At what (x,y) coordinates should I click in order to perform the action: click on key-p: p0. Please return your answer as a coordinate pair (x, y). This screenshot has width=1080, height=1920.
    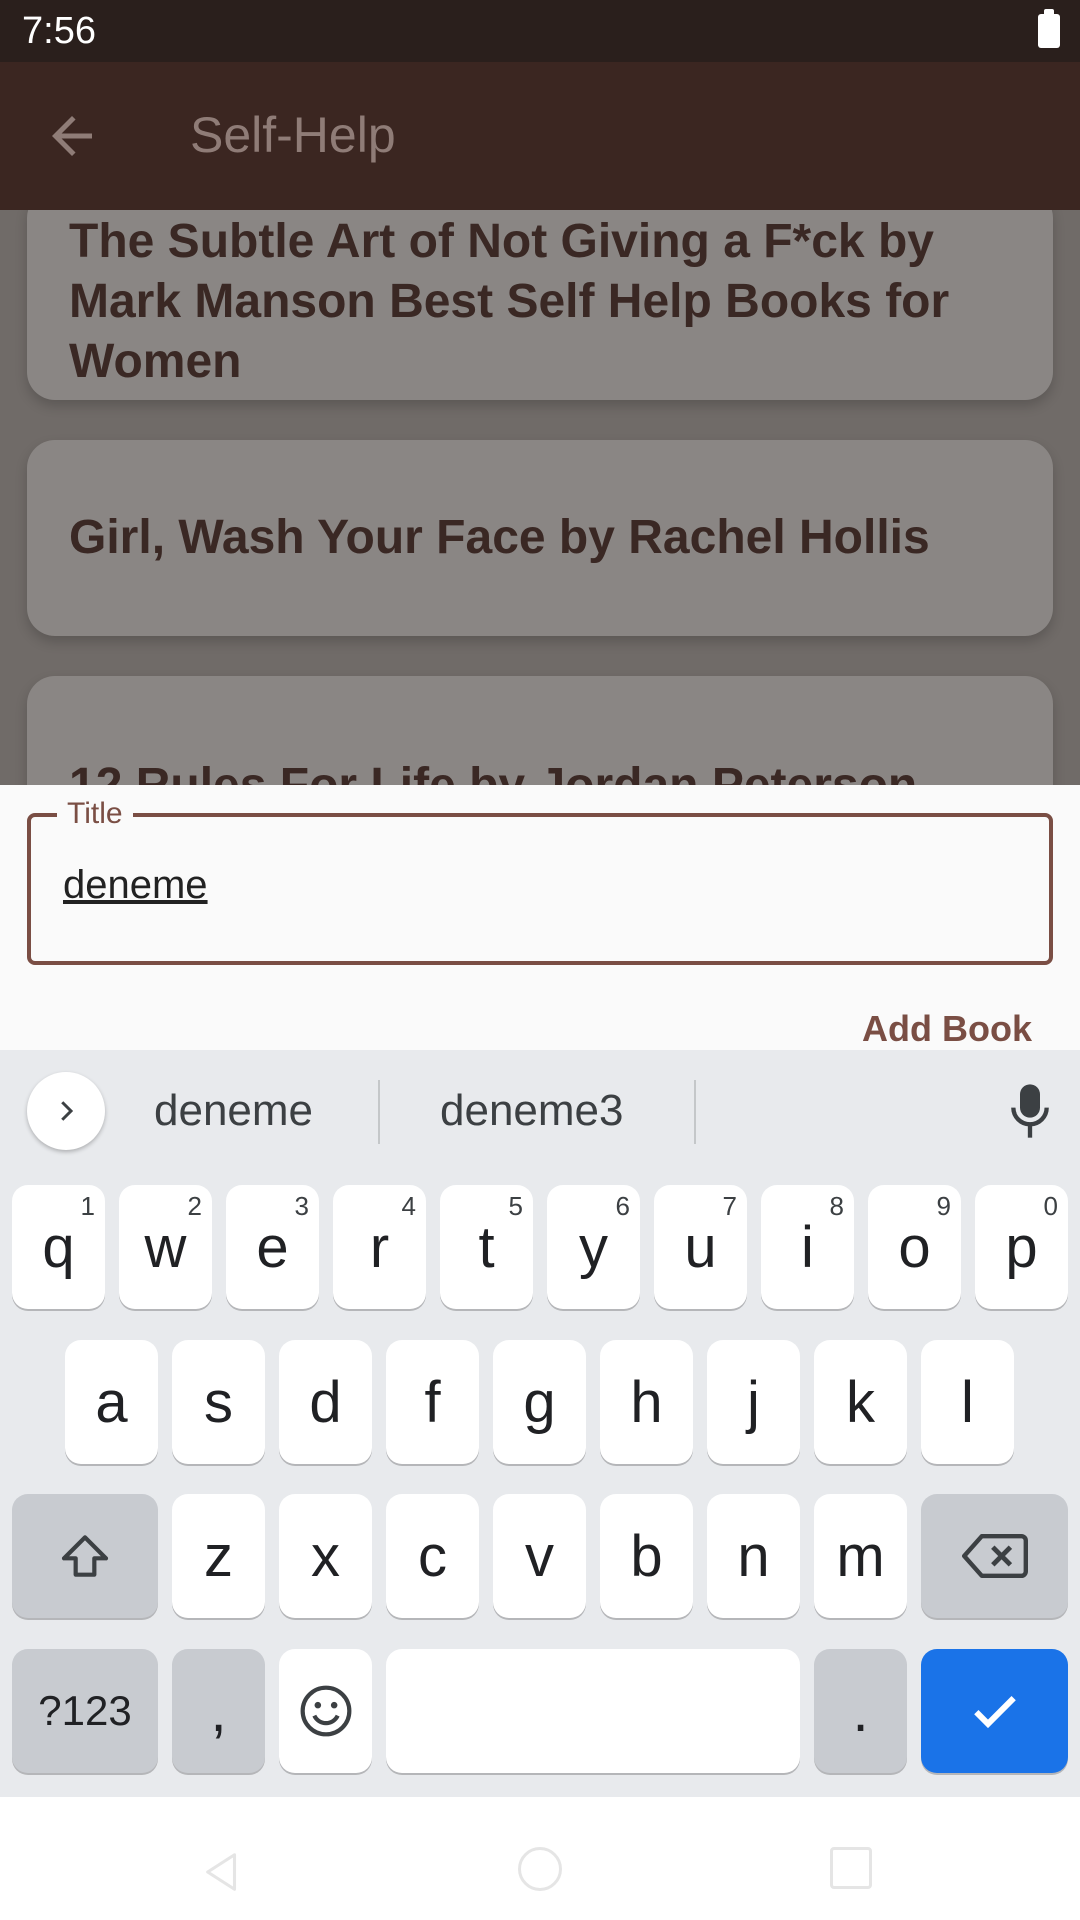
    Looking at the image, I should click on (1021, 1247).